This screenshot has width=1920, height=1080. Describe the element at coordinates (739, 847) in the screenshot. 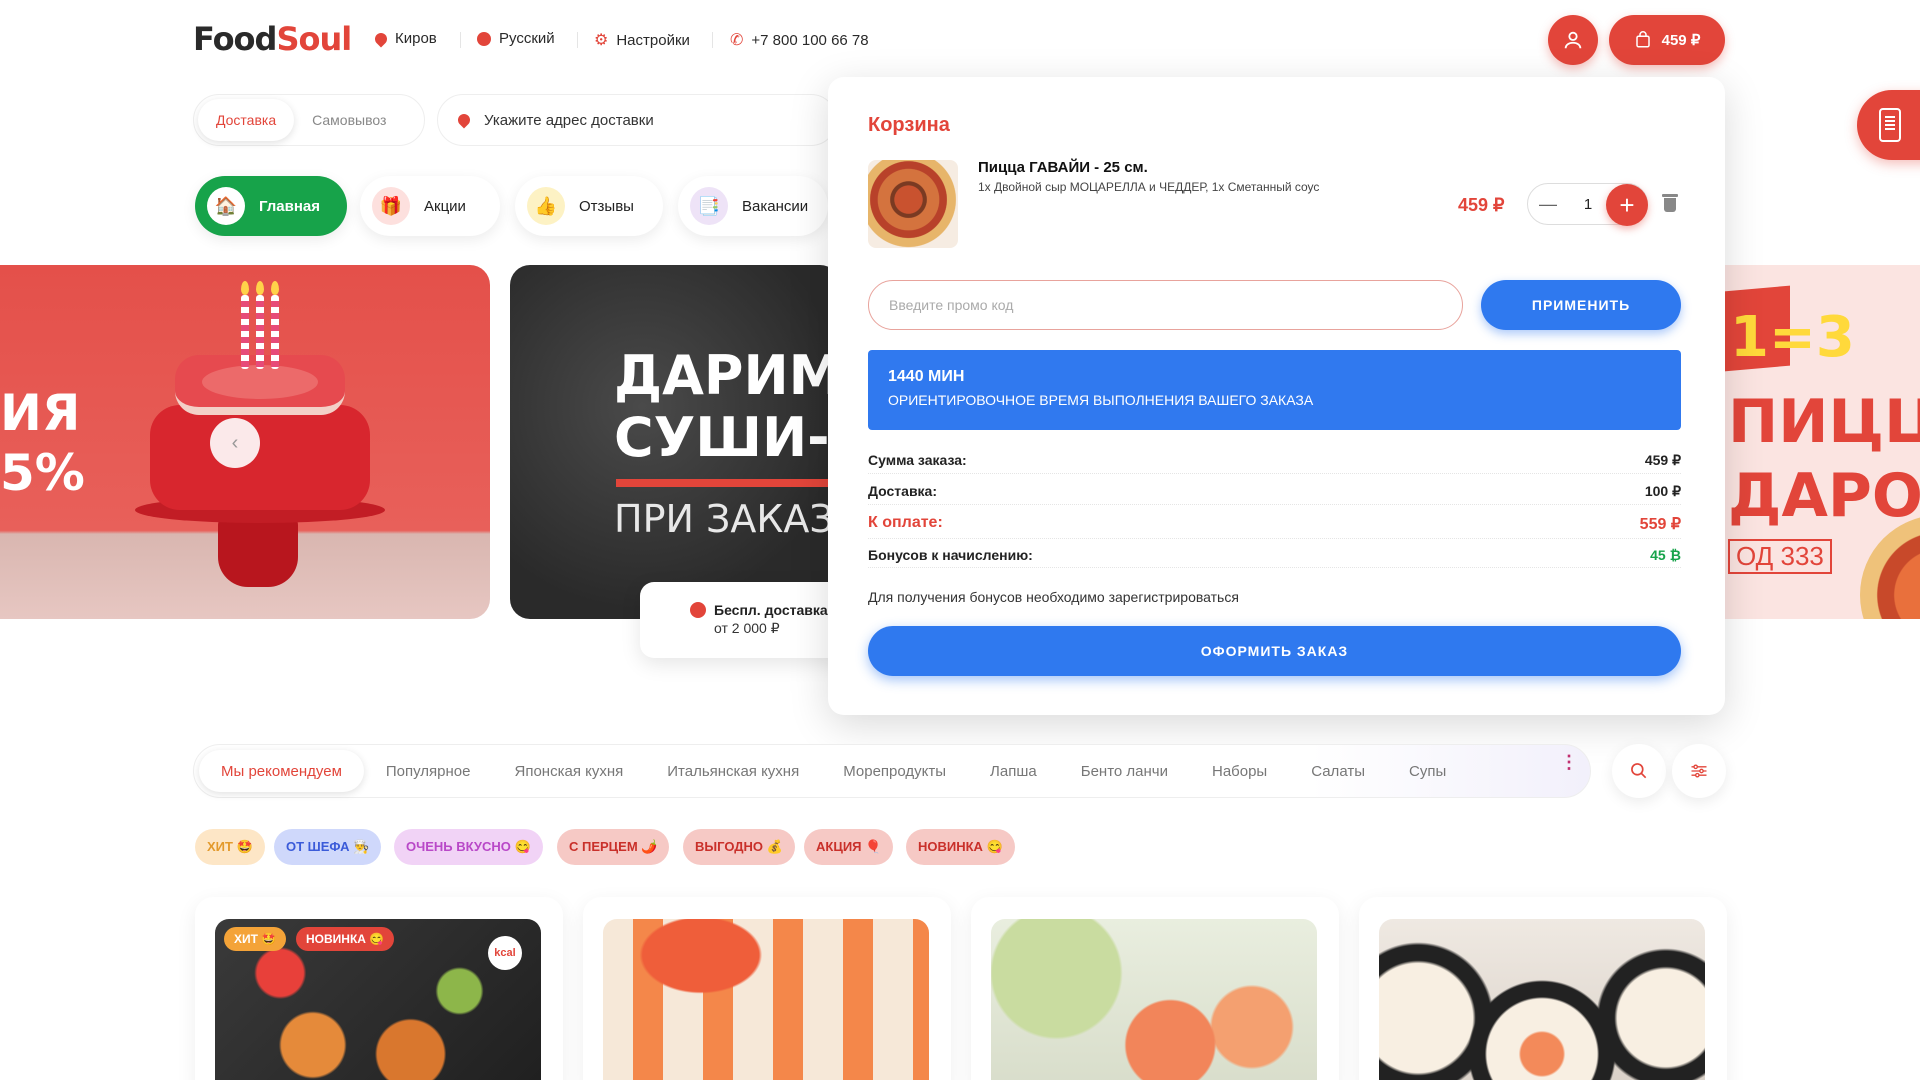

I see `tag-profitable: ВЫГОДНО 💰` at that location.